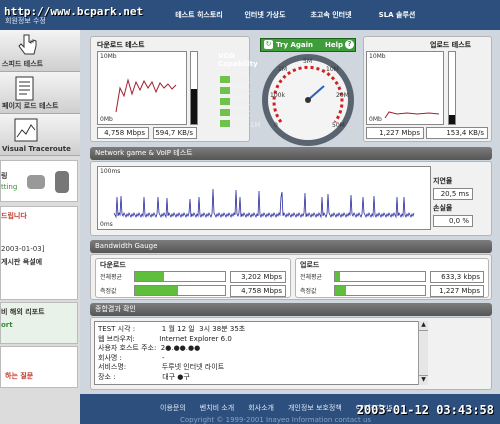  What do you see at coordinates (443, 208) in the screenshot?
I see `loss-label: 손실율` at bounding box center [443, 208].